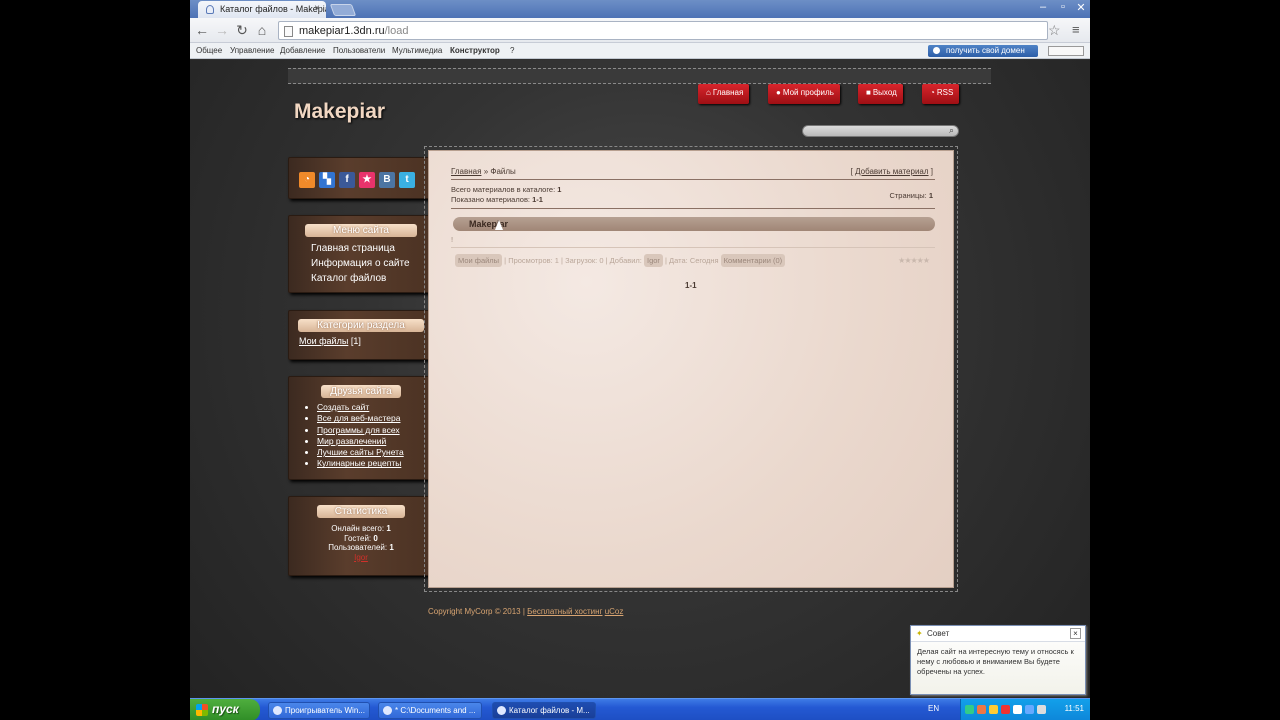 The width and height of the screenshot is (1280, 720). What do you see at coordinates (302, 50) in the screenshot?
I see `ucoz-menu-add: Добавление` at bounding box center [302, 50].